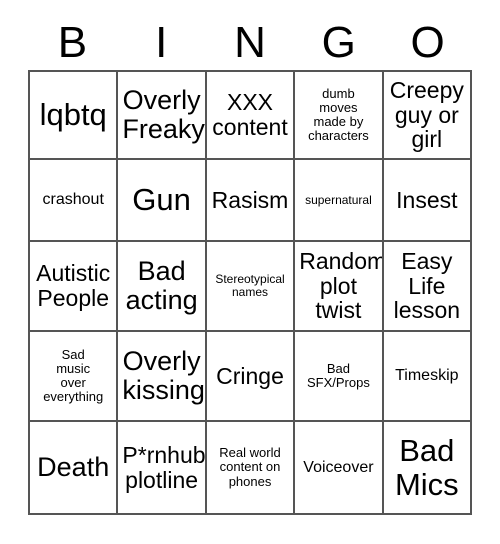 The height and width of the screenshot is (544, 500). I want to click on bingo-cell: dumb moves made by characters, so click(339, 116).